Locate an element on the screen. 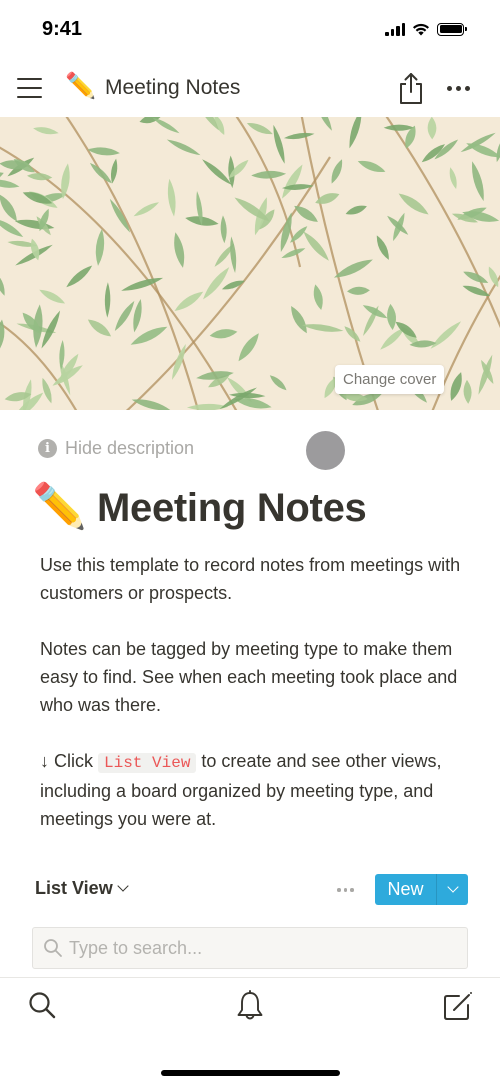  bell-icon is located at coordinates (250, 1007).